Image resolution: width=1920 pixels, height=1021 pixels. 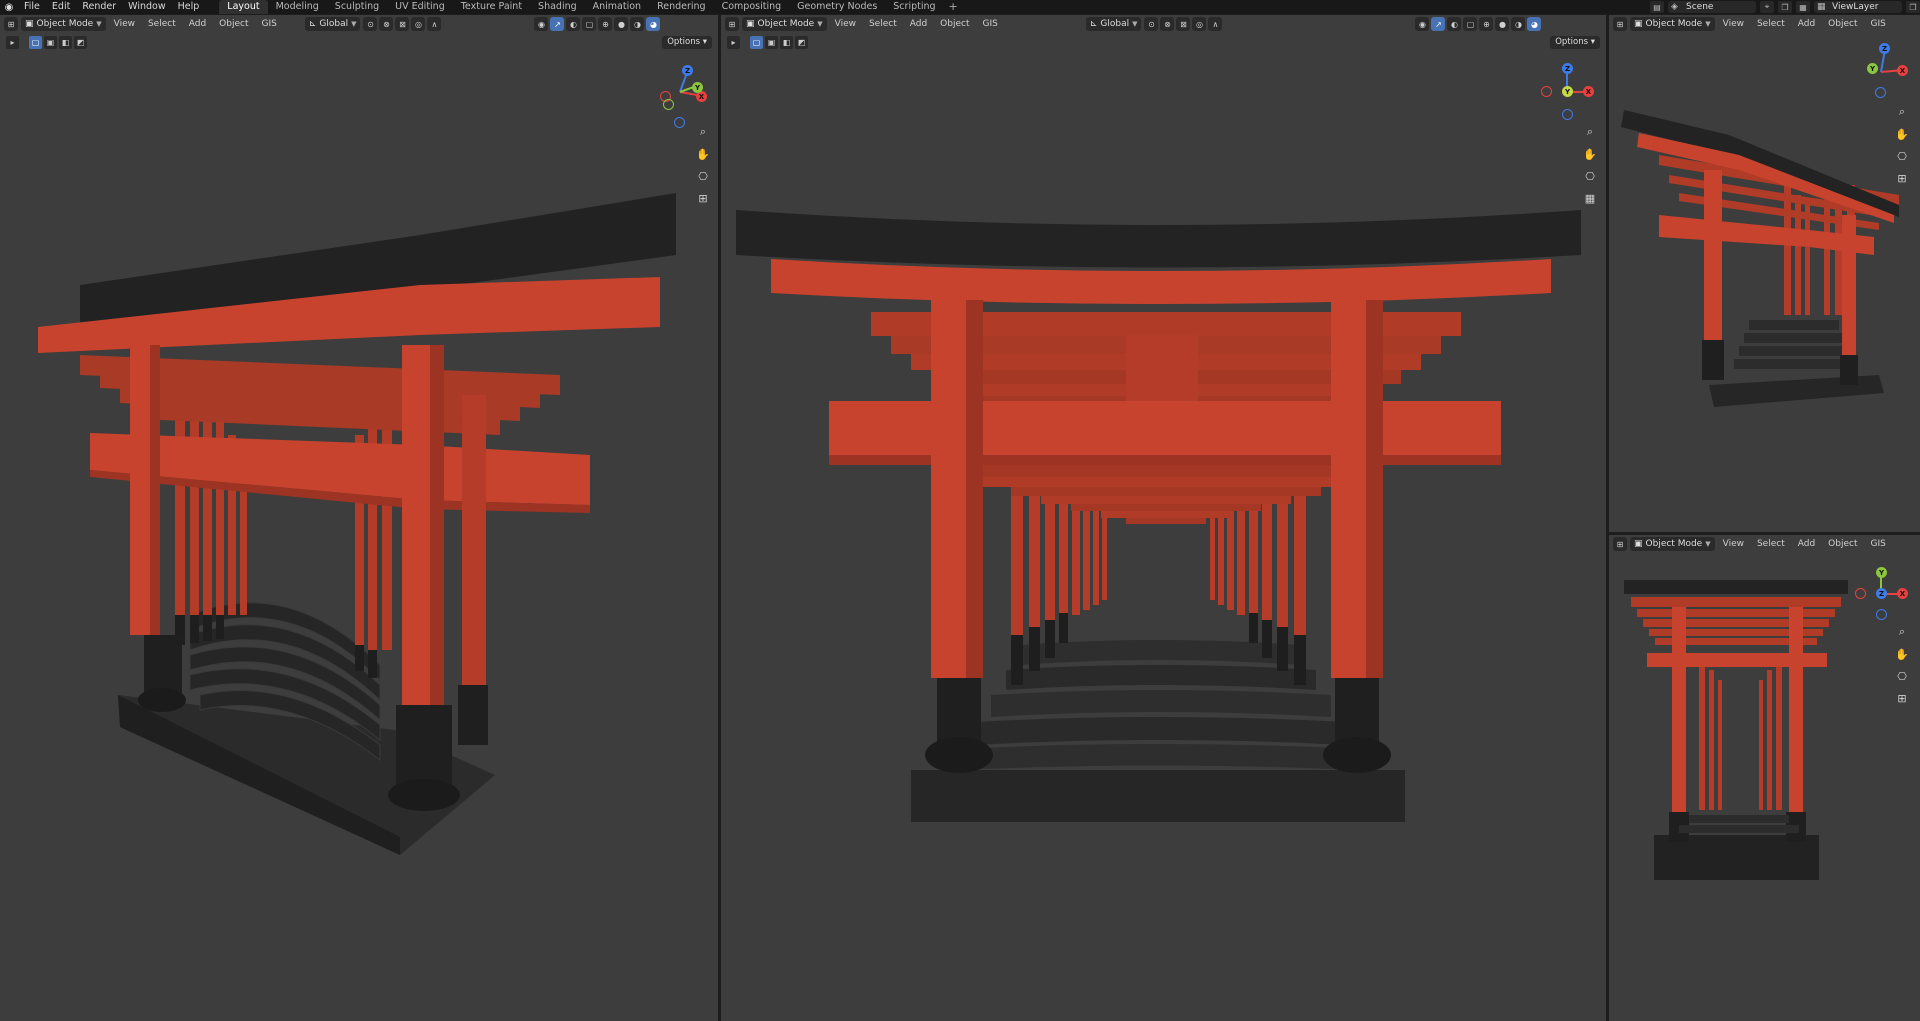 What do you see at coordinates (146, 7) in the screenshot?
I see `menu-window: Window` at bounding box center [146, 7].